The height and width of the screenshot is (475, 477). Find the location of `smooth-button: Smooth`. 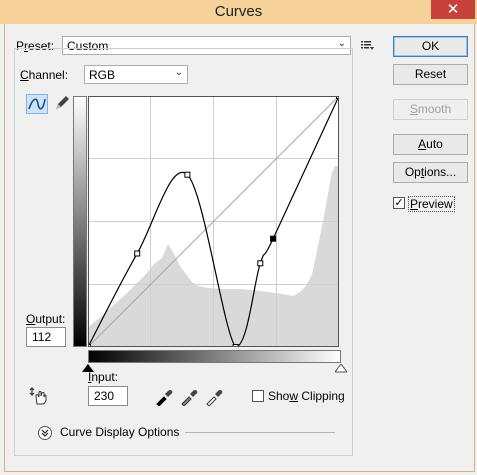

smooth-button: Smooth is located at coordinates (430, 109).